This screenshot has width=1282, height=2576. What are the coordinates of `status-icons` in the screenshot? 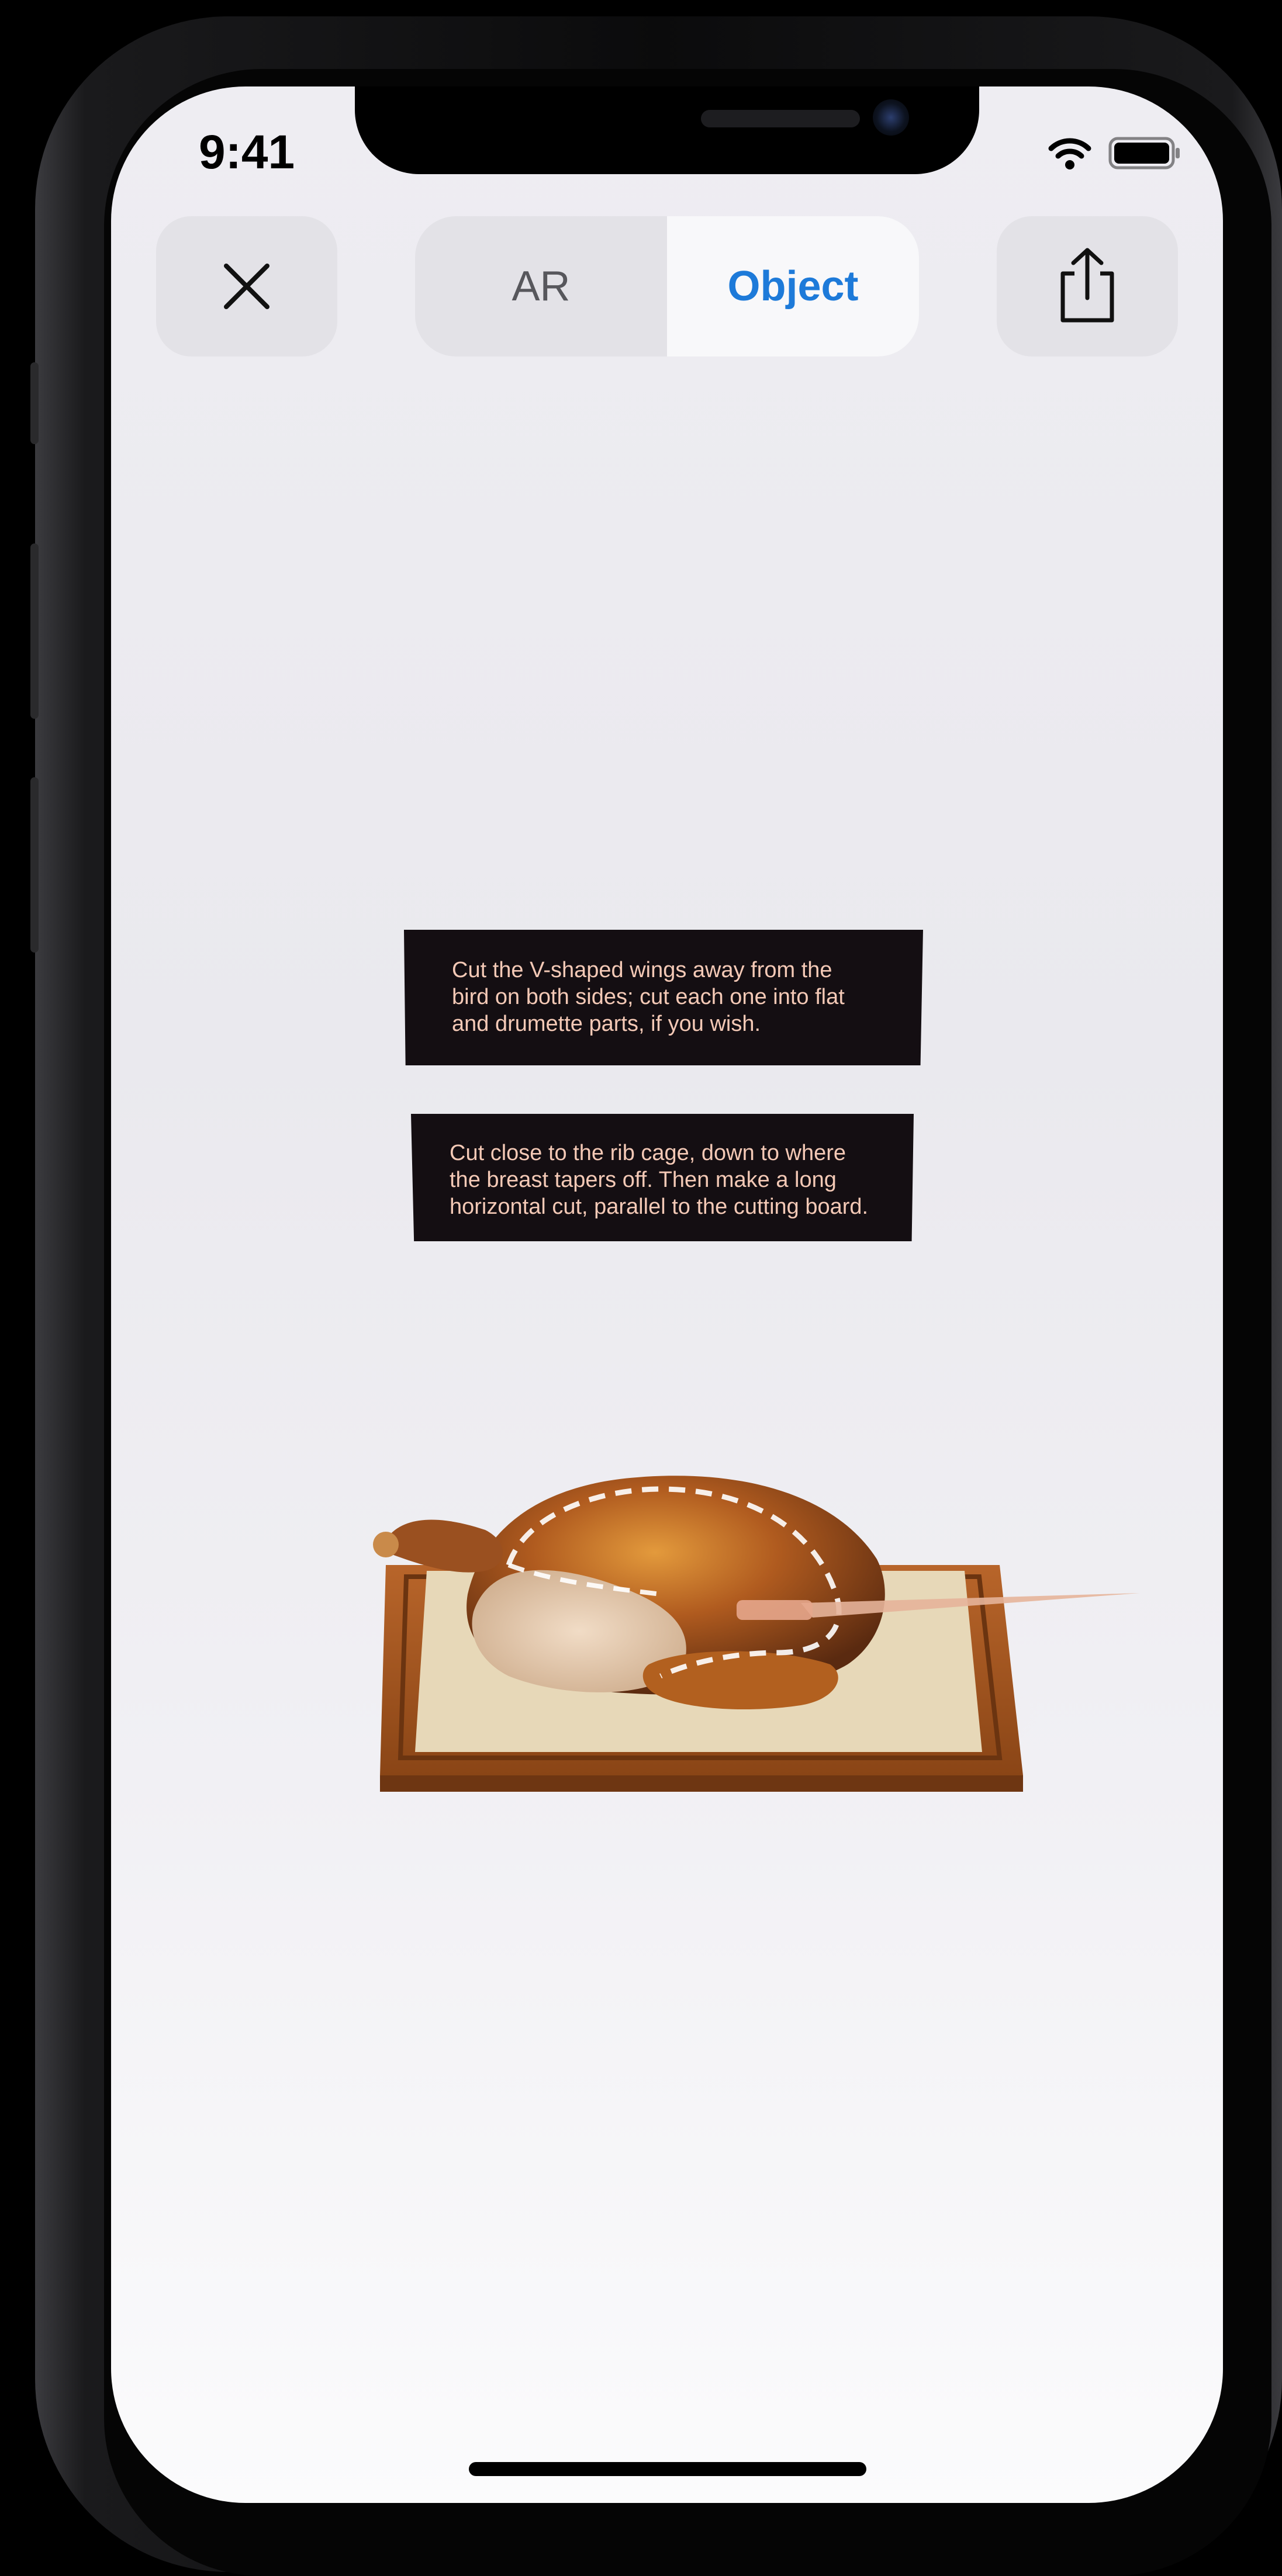 It's located at (1113, 153).